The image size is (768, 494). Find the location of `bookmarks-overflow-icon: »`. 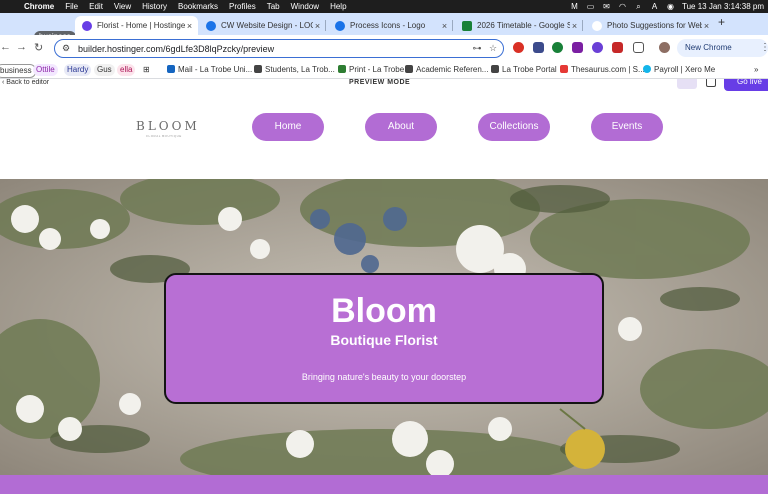

bookmarks-overflow-icon: » is located at coordinates (756, 70).